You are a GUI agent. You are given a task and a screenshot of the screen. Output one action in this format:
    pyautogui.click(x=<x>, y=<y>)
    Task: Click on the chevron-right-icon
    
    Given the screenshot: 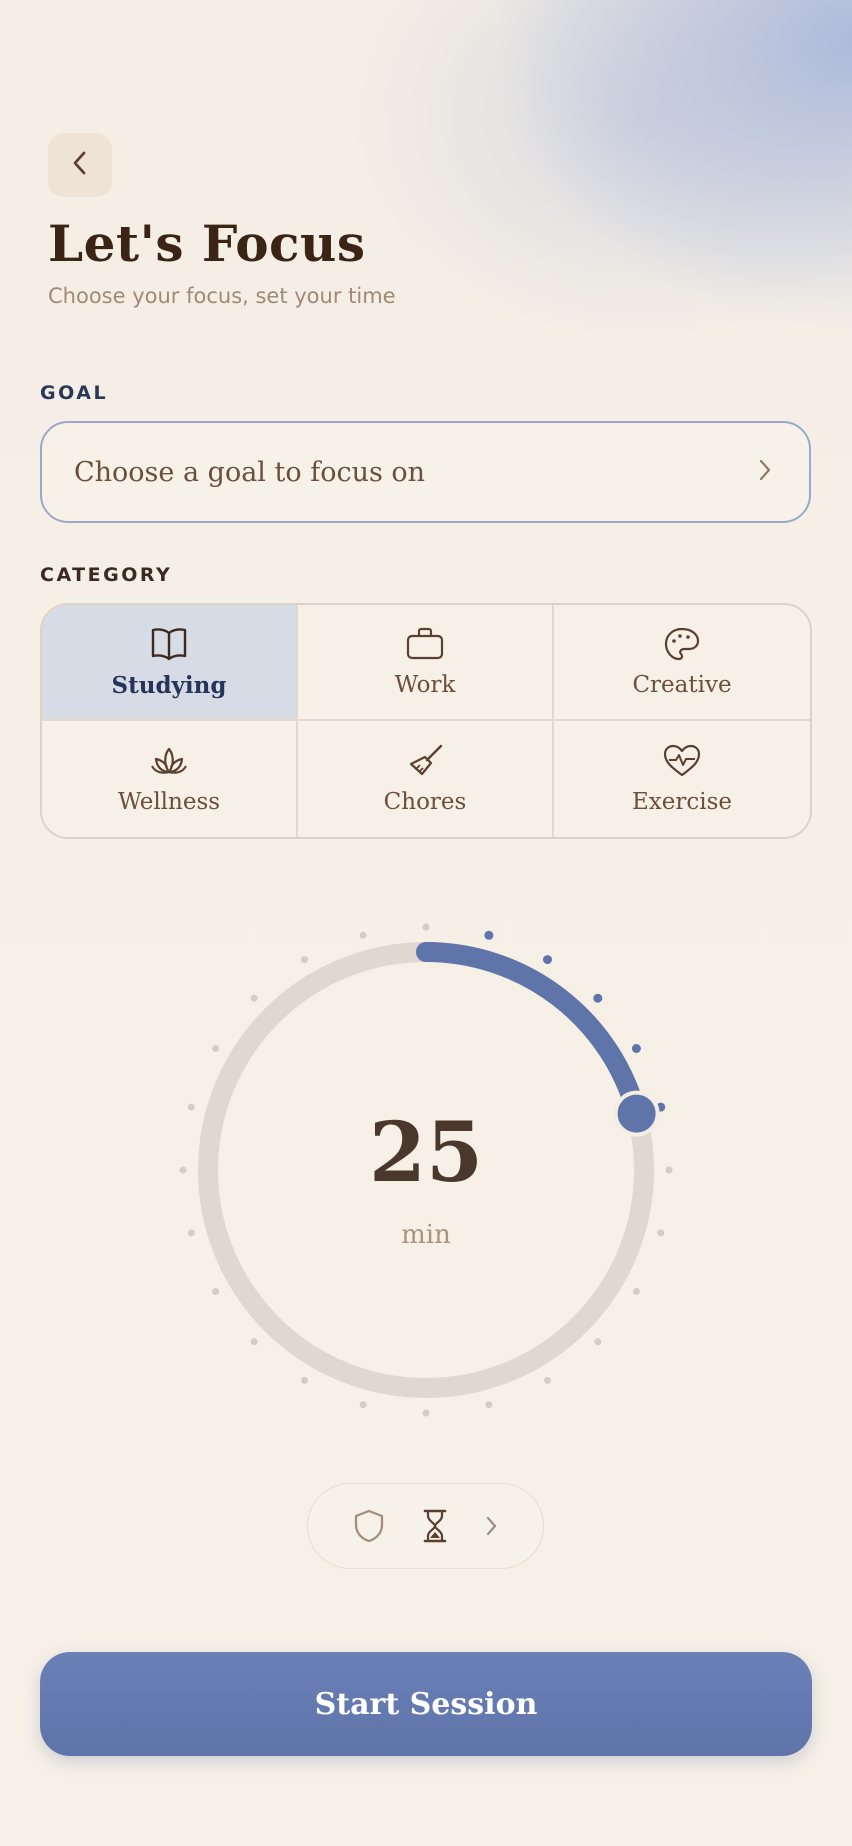 What is the action you would take?
    pyautogui.click(x=492, y=1526)
    